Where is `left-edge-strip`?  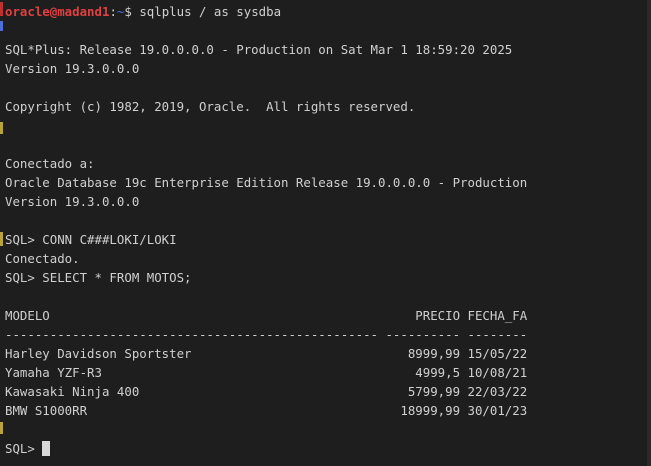
left-edge-strip is located at coordinates (1, 233).